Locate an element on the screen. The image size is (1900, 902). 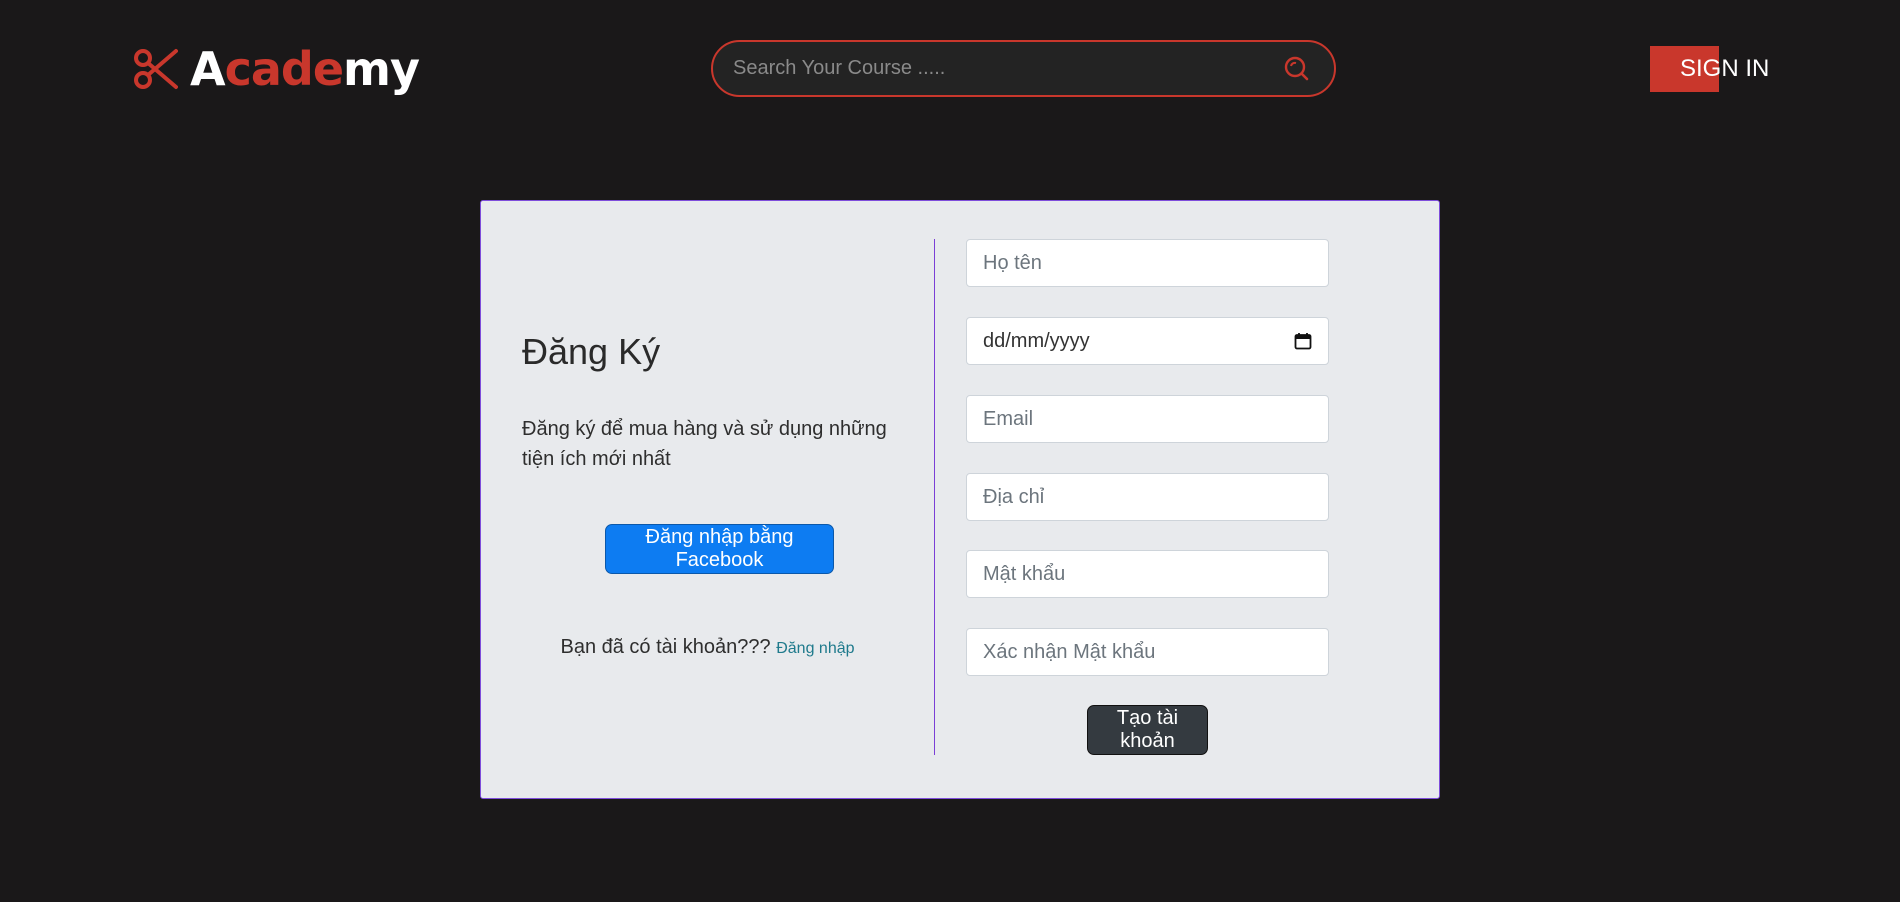
signin-label: SIGN IN is located at coordinates (1725, 68).